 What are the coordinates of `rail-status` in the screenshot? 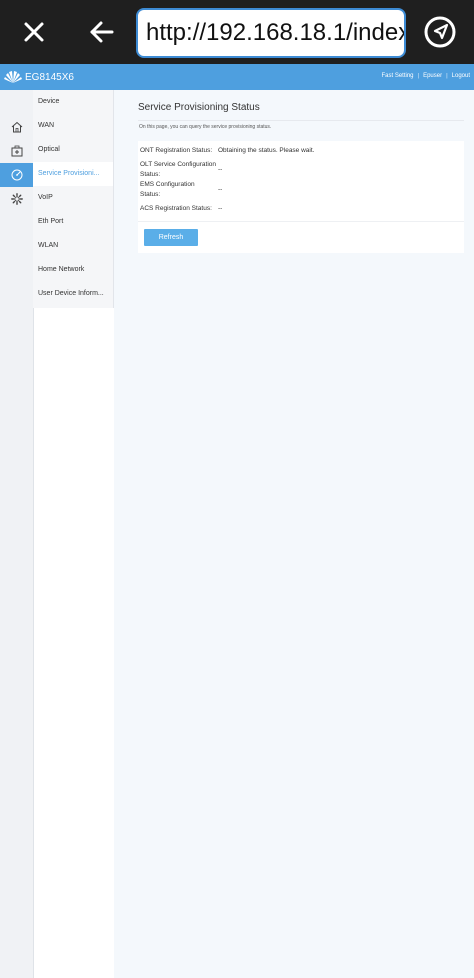 It's located at (16, 175).